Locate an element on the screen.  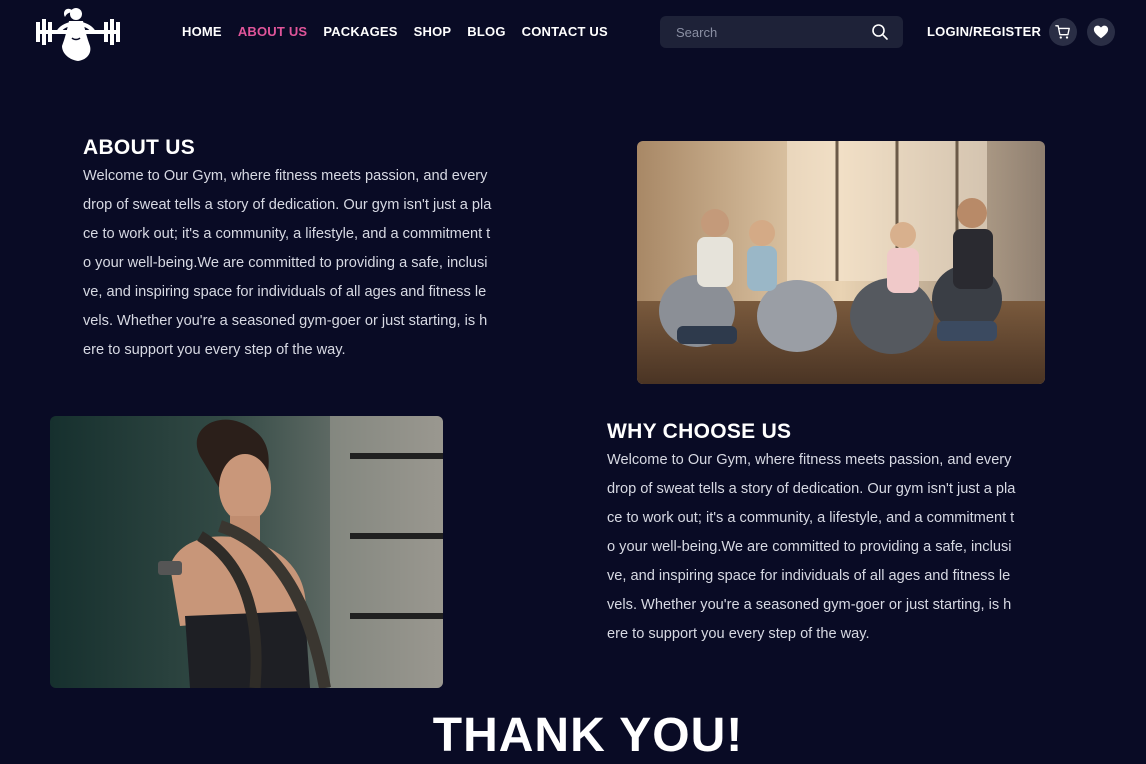
nav-blog: BLOG is located at coordinates (486, 32).